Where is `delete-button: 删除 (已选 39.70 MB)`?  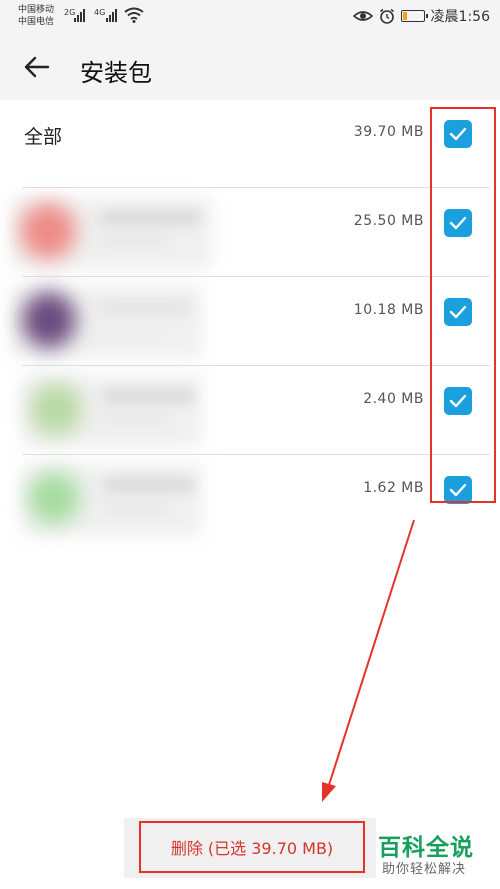
delete-button: 删除 (已选 39.70 MB) is located at coordinates (252, 847).